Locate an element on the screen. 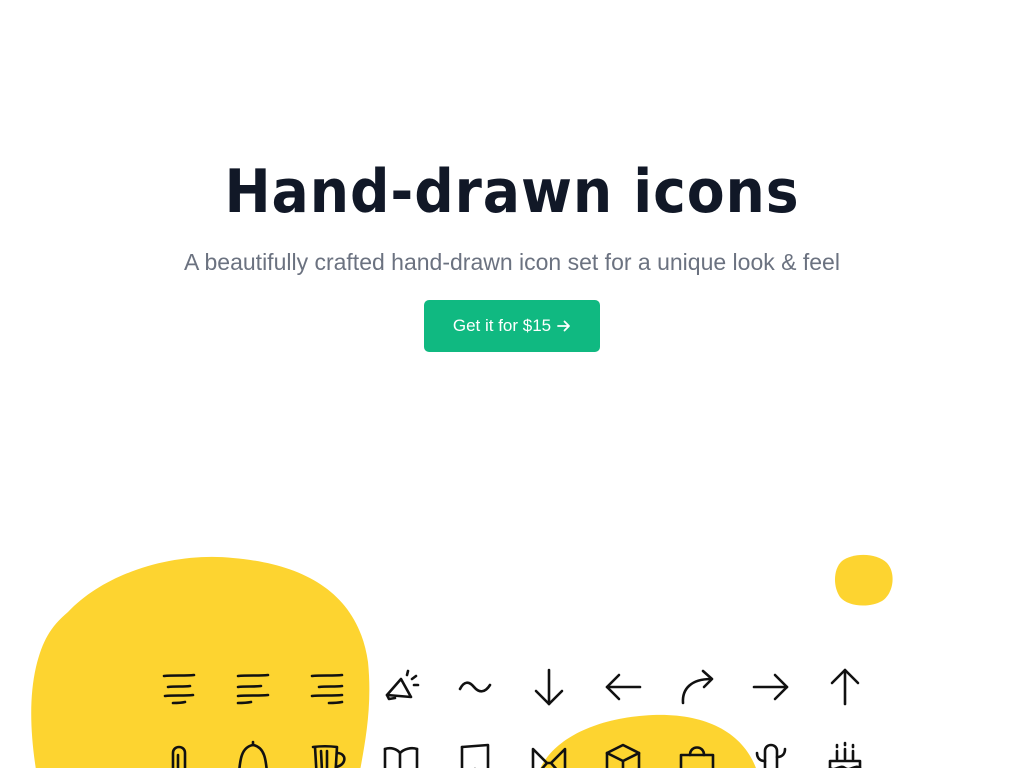 The height and width of the screenshot is (768, 1024). arrow-right-icon is located at coordinates (771, 687).